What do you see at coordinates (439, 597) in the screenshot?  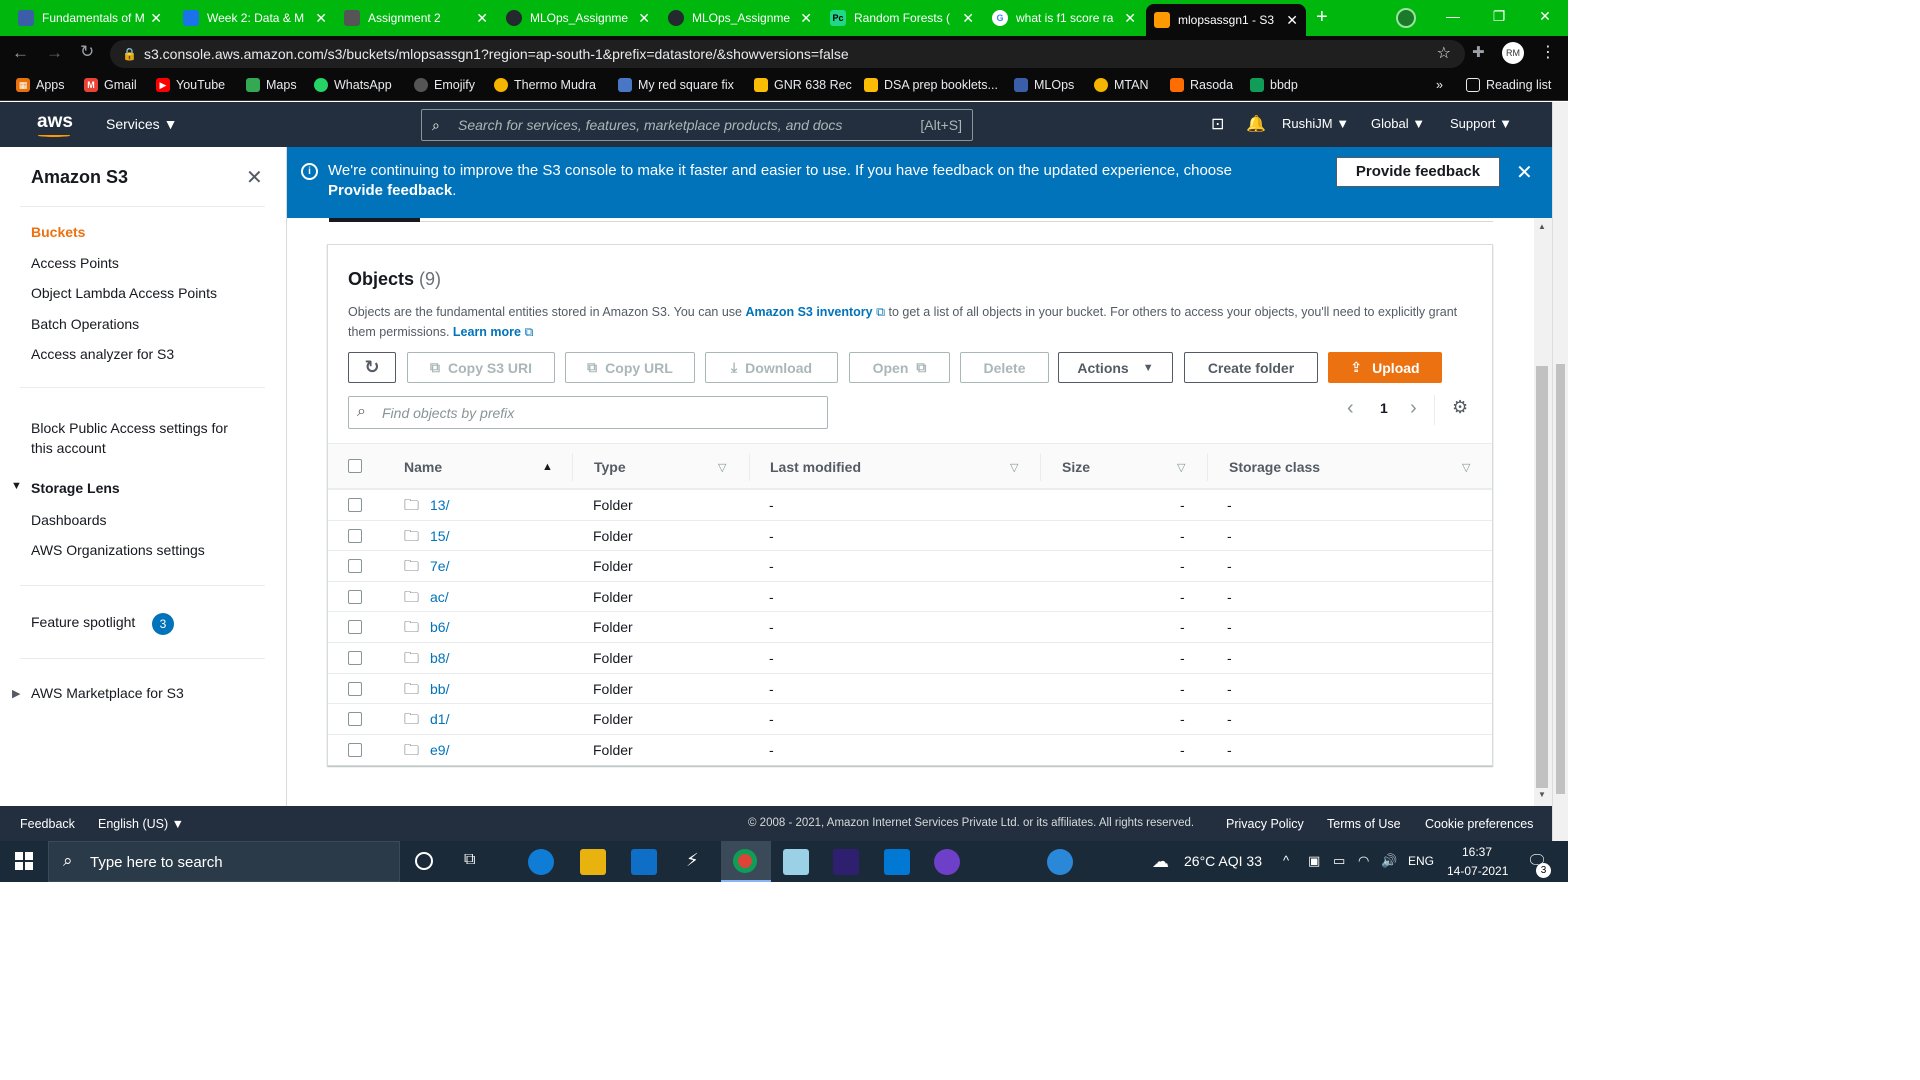 I see `object-name-link: ac/` at bounding box center [439, 597].